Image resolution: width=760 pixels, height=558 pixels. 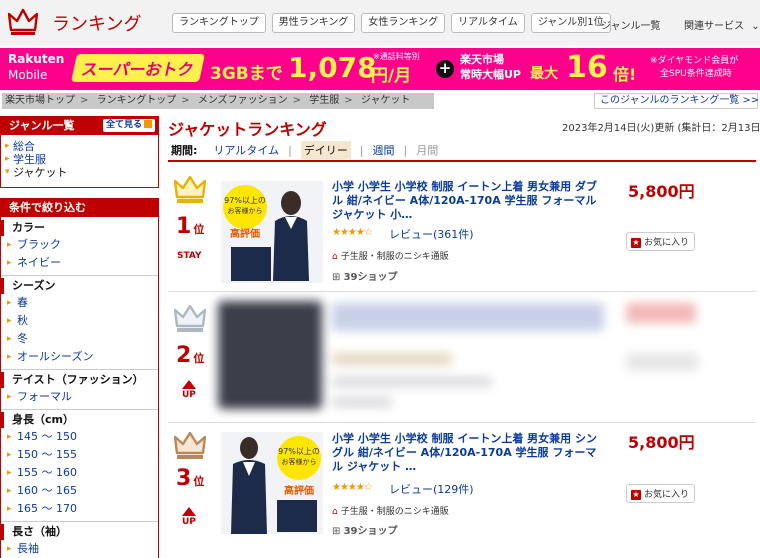 I want to click on filter-item: 150 ～ 155, so click(x=79, y=455).